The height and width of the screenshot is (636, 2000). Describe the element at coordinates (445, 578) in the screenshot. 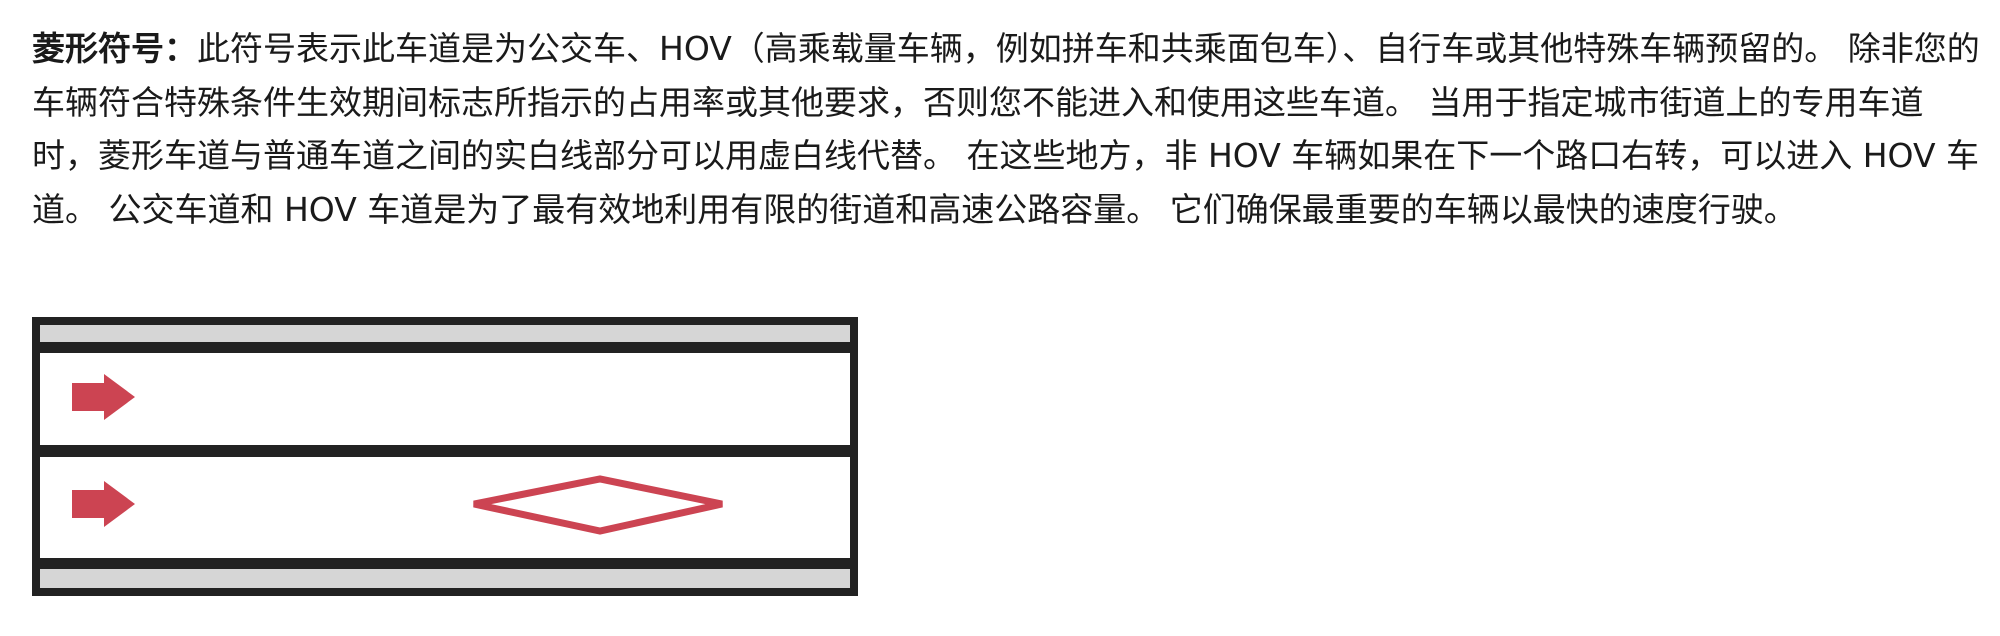

I see `shoulder-bottom` at that location.